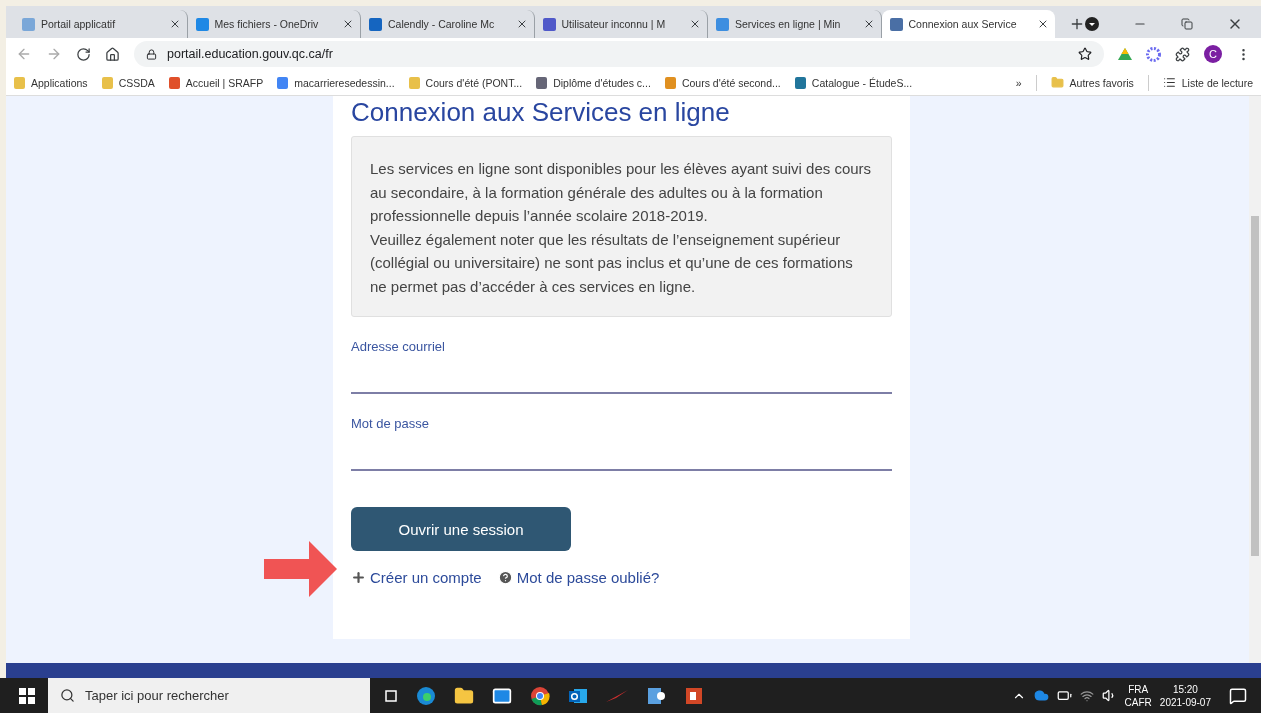 The width and height of the screenshot is (1261, 713). I want to click on field-label: Mot de passe, so click(391, 423).